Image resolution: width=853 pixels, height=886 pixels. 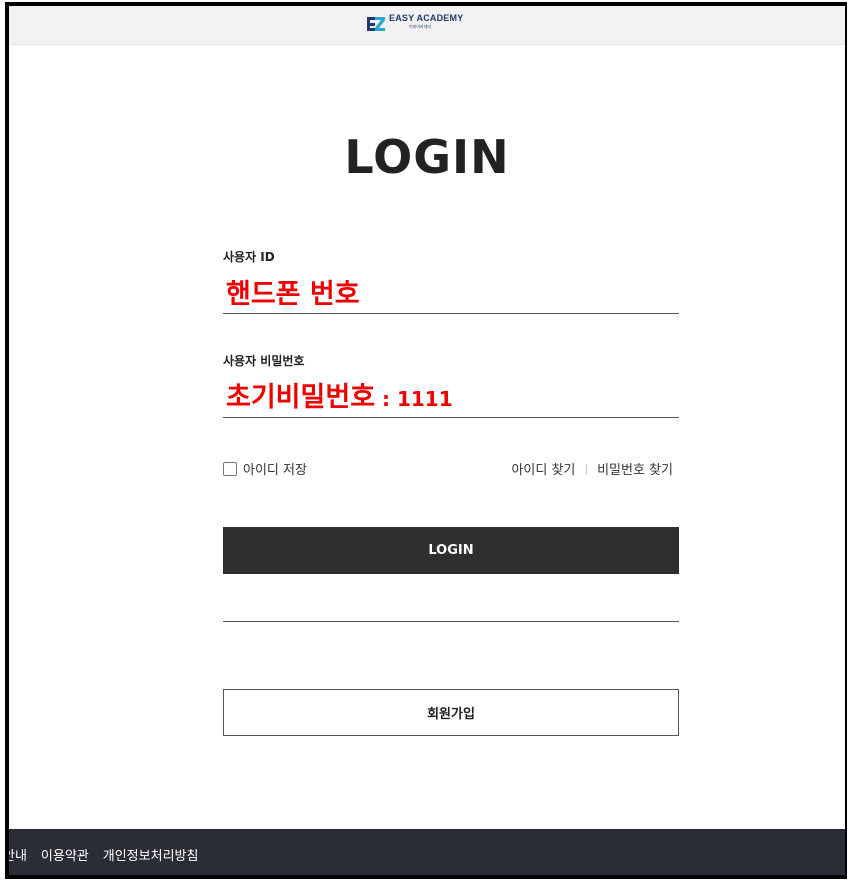 I want to click on footer-link-terms: 이용약관, so click(x=65, y=854).